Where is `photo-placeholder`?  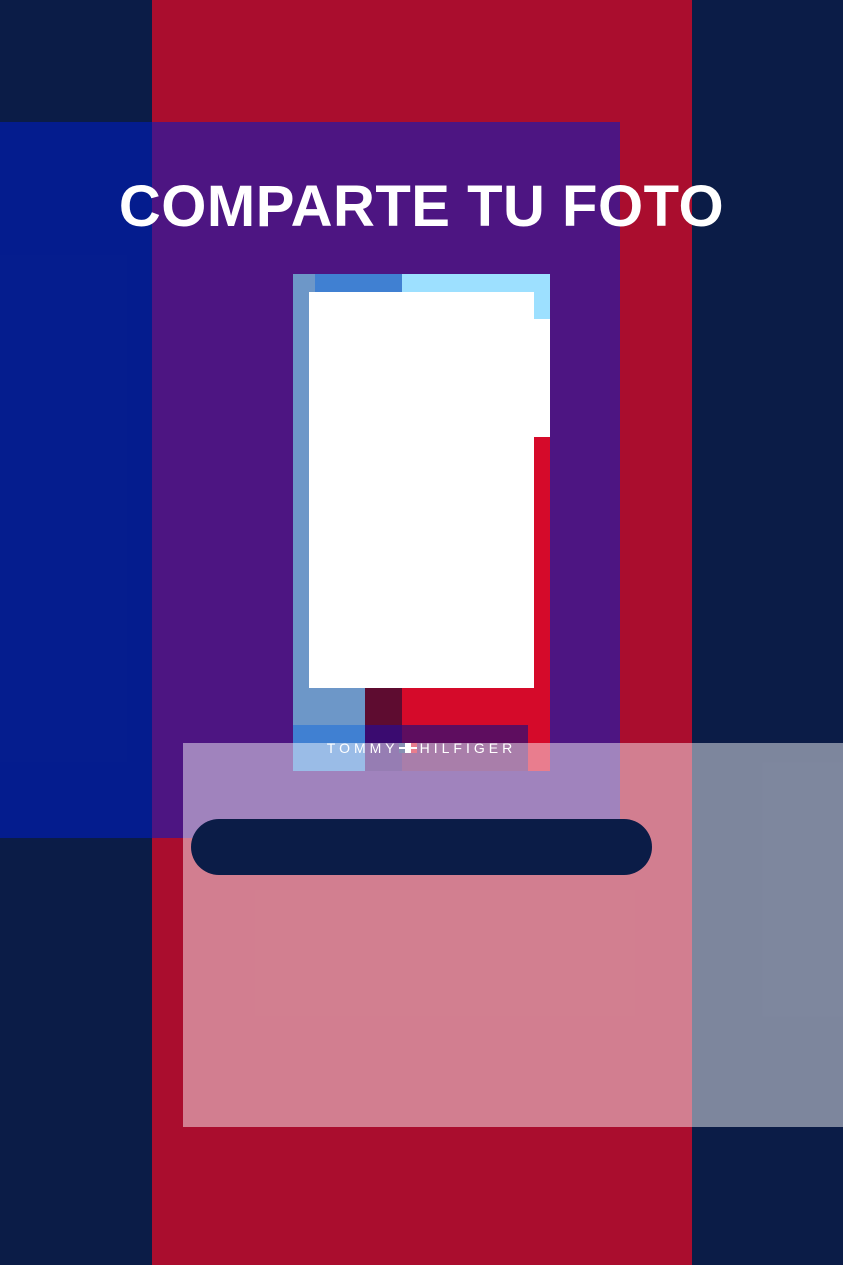
photo-placeholder is located at coordinates (421, 490).